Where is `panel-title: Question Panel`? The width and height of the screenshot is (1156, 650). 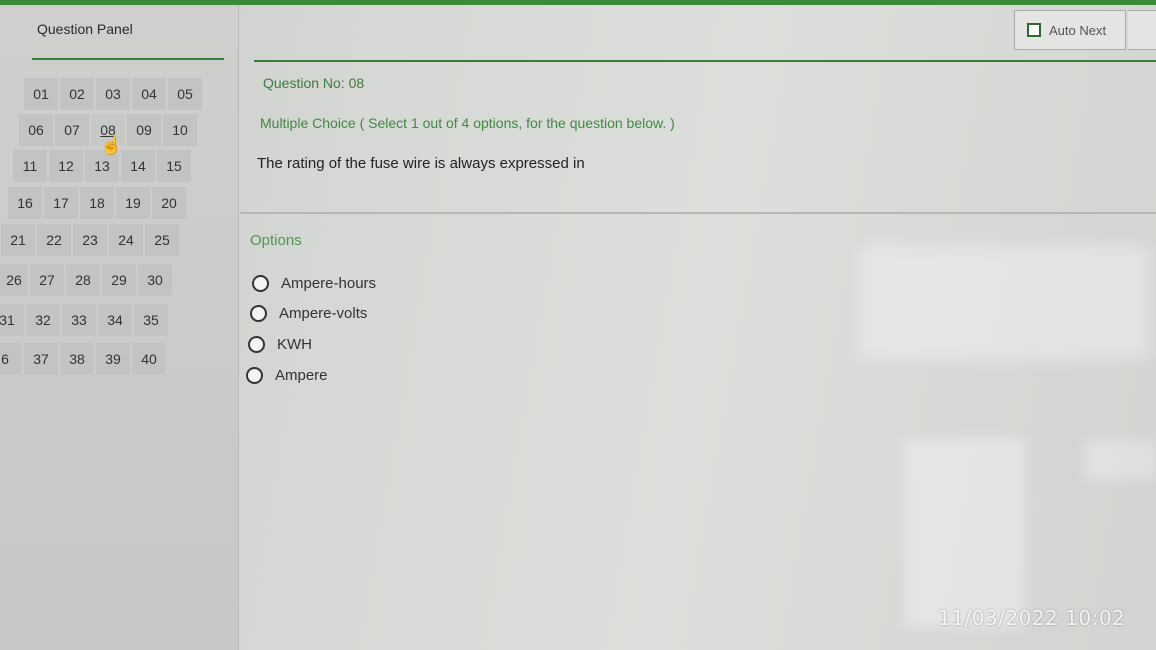
panel-title: Question Panel is located at coordinates (85, 29).